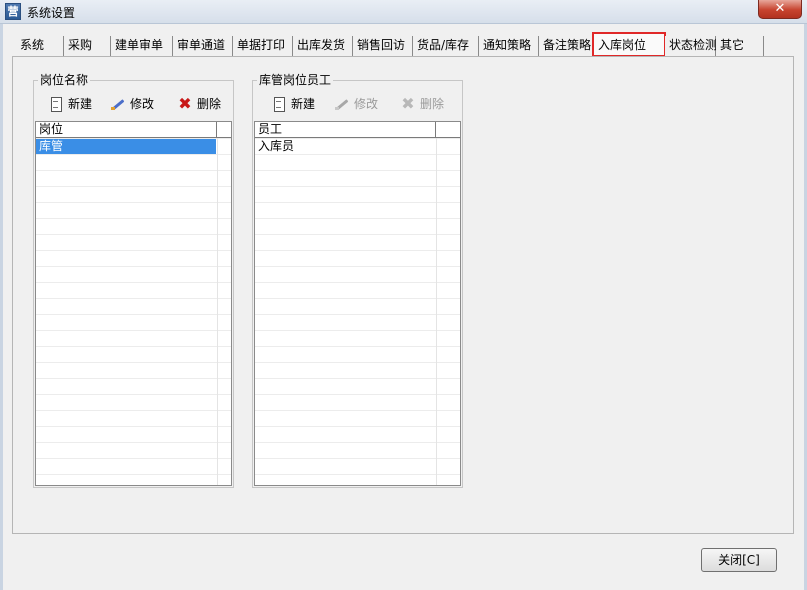 Image resolution: width=807 pixels, height=590 pixels. I want to click on tab-other: 其它, so click(740, 46).